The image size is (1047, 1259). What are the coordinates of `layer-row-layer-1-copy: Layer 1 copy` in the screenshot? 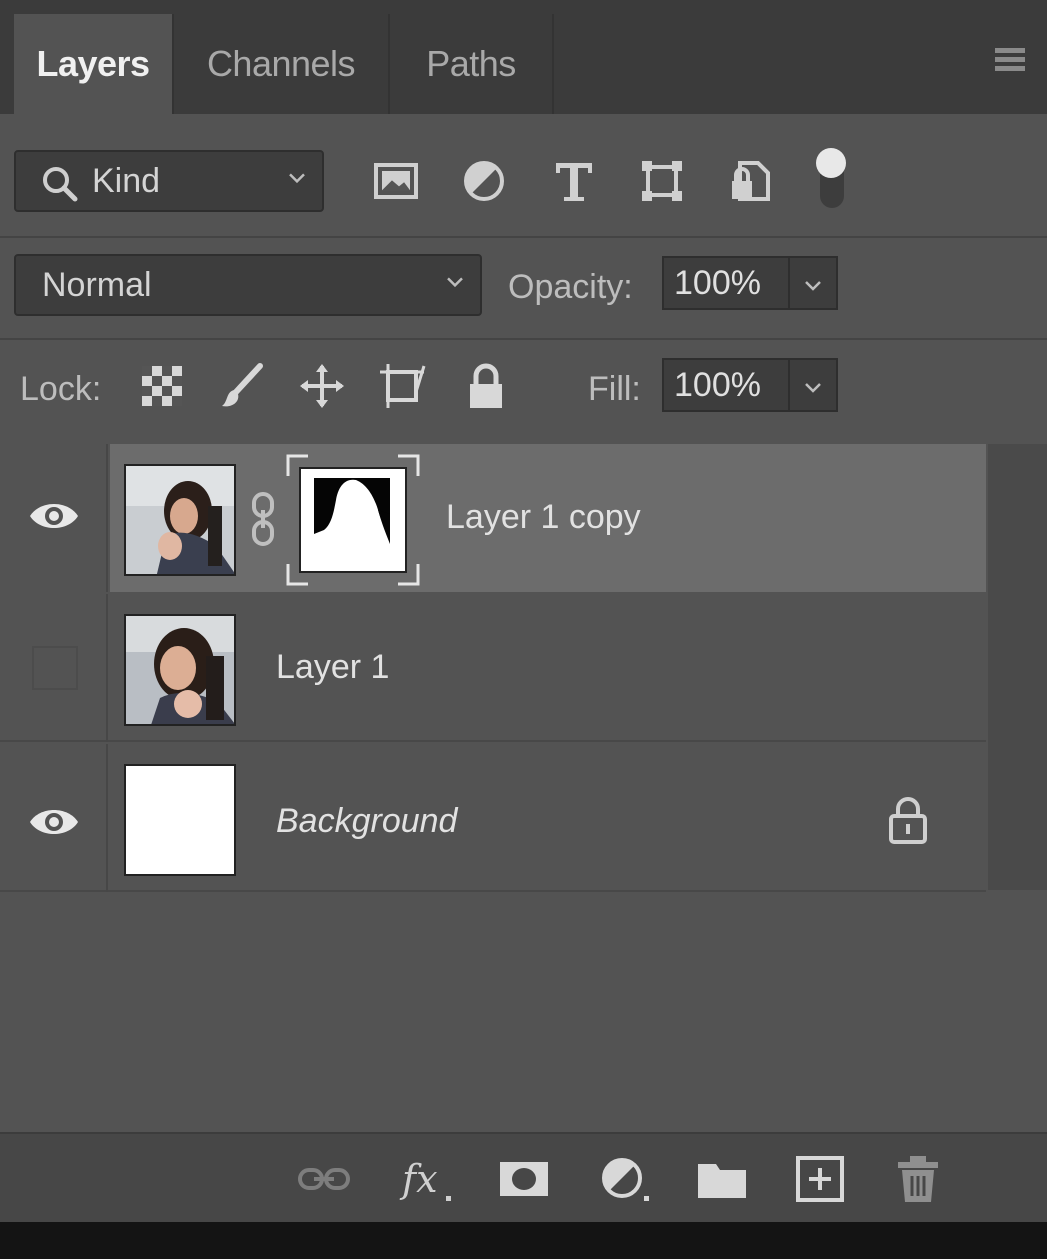 It's located at (493, 518).